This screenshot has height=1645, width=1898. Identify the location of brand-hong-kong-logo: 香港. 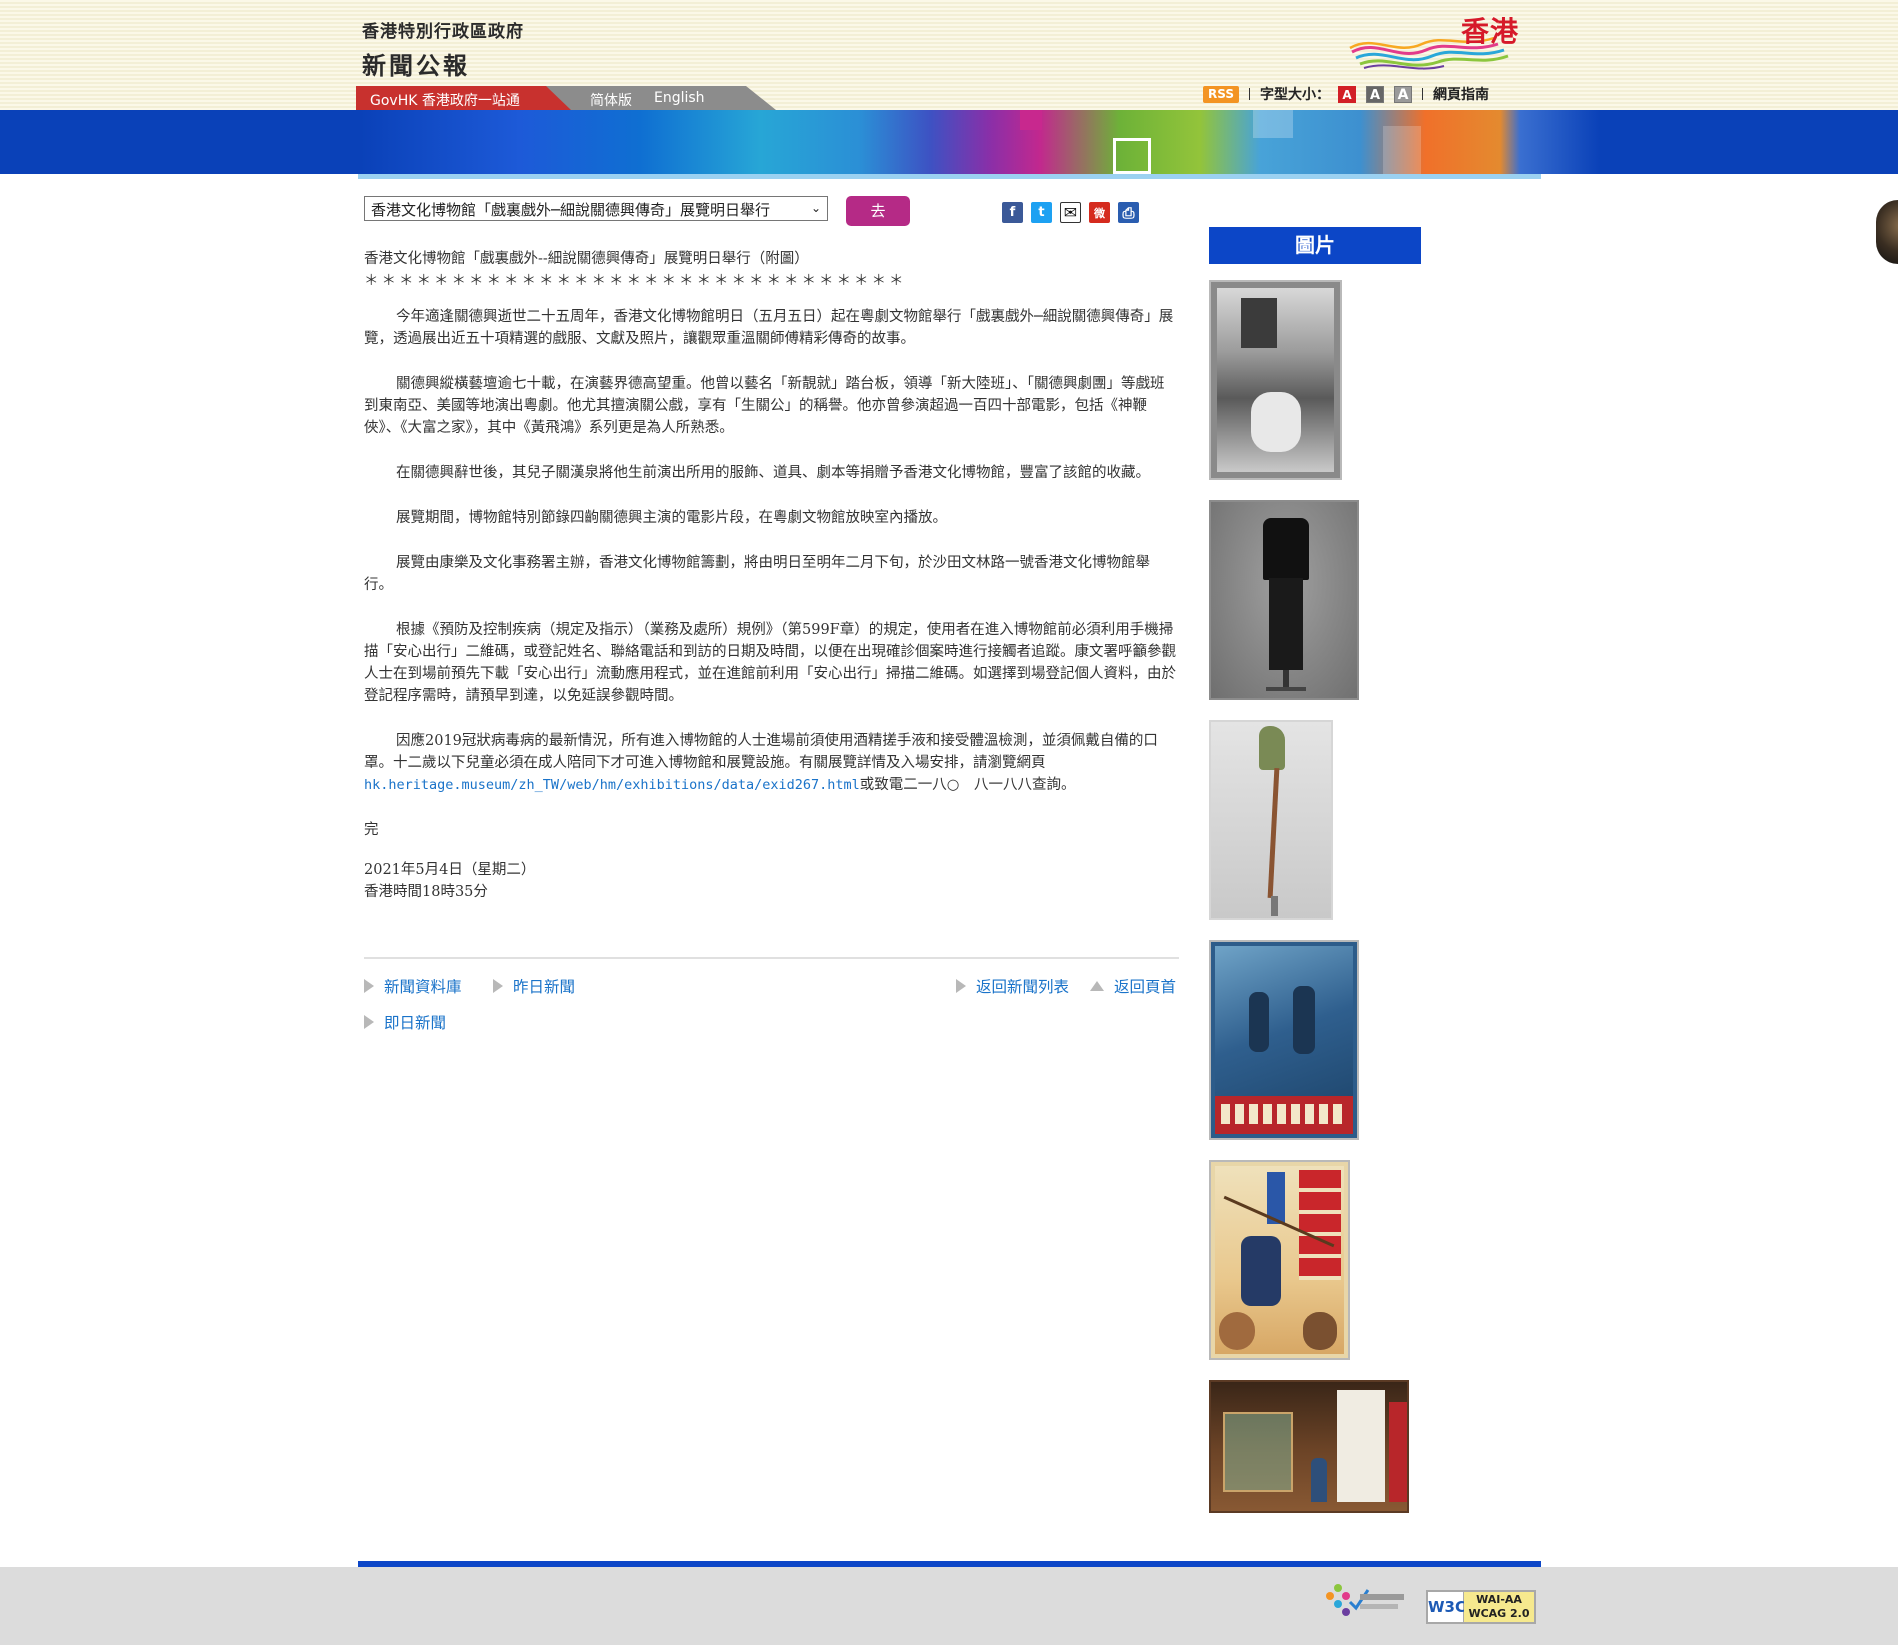
(1435, 42).